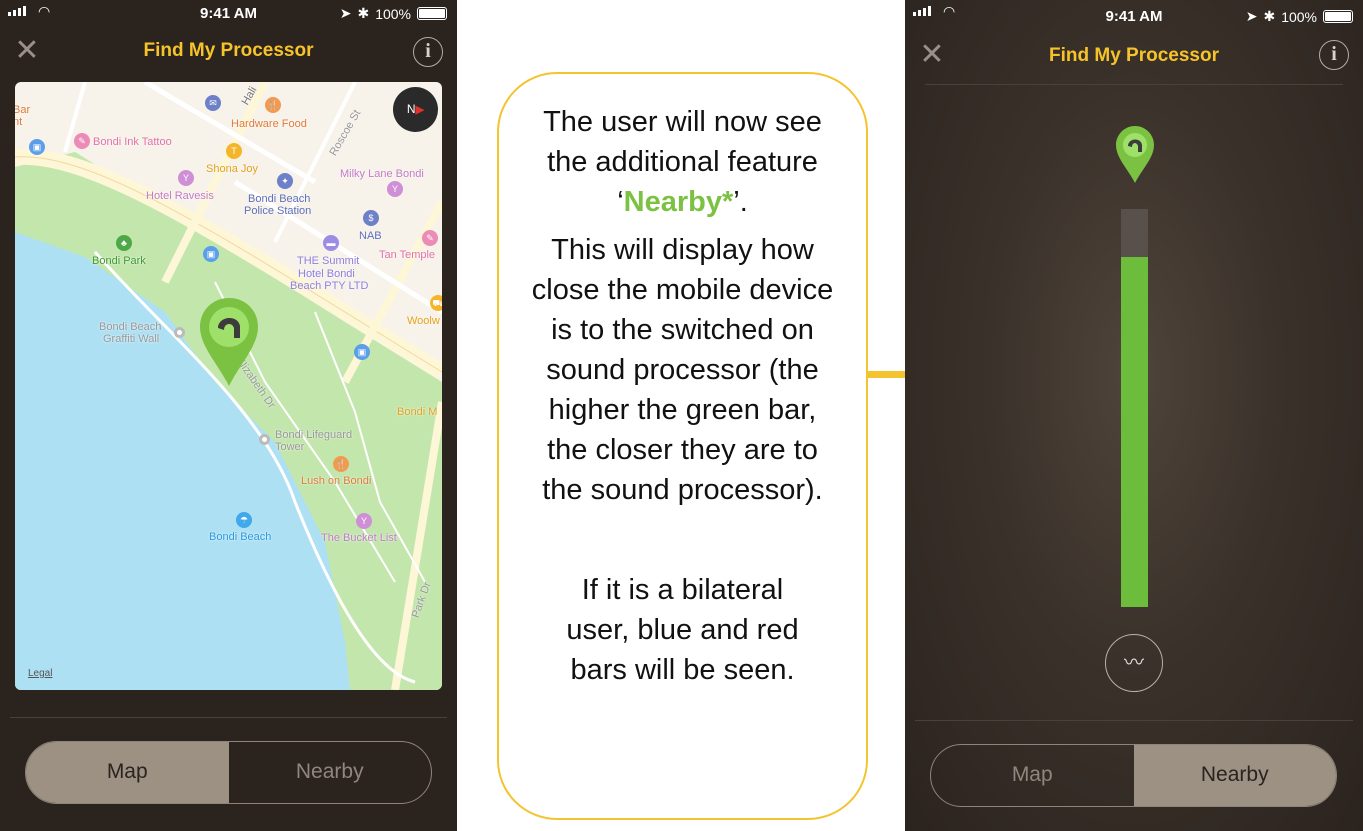  I want to click on police-icon: ✦, so click(285, 181).